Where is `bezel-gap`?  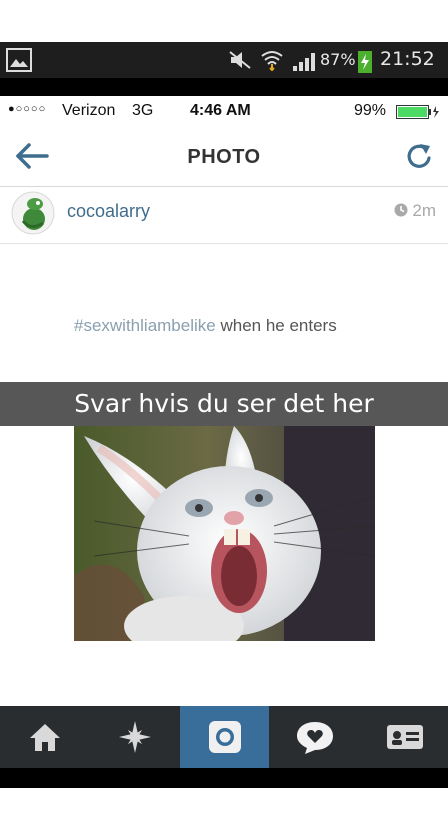
bezel-gap is located at coordinates (224, 87).